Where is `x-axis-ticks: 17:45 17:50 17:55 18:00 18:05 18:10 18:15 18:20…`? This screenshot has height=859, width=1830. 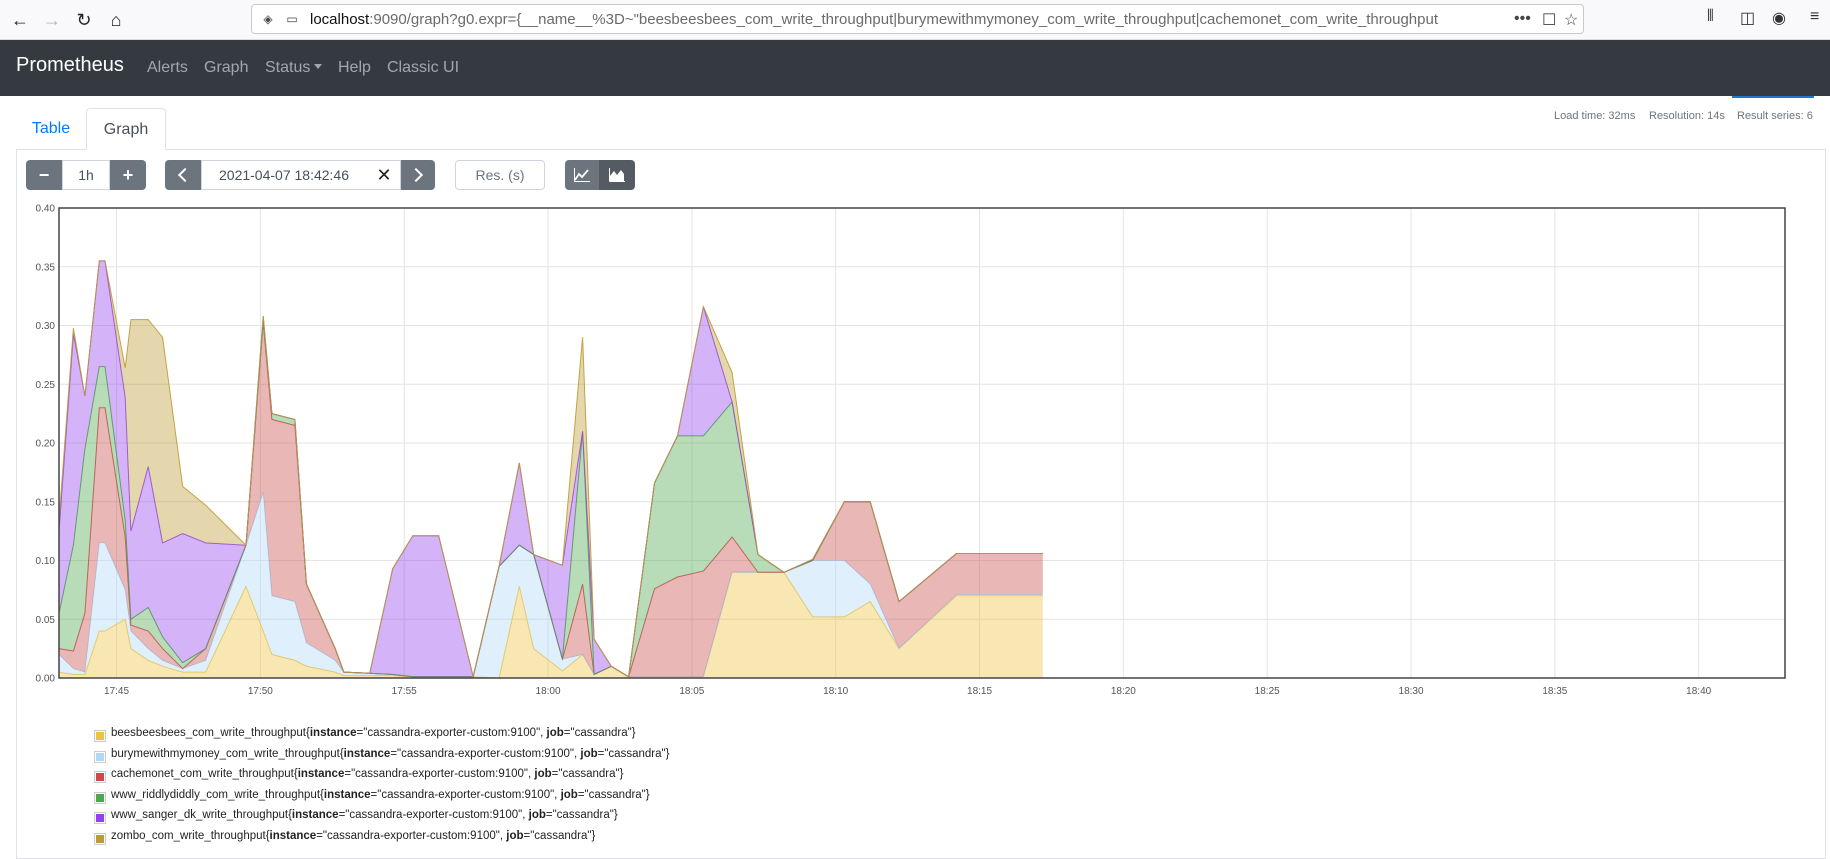 x-axis-ticks: 17:45 17:50 17:55 18:00 18:05 18:10 18:15 18:20… is located at coordinates (908, 691).